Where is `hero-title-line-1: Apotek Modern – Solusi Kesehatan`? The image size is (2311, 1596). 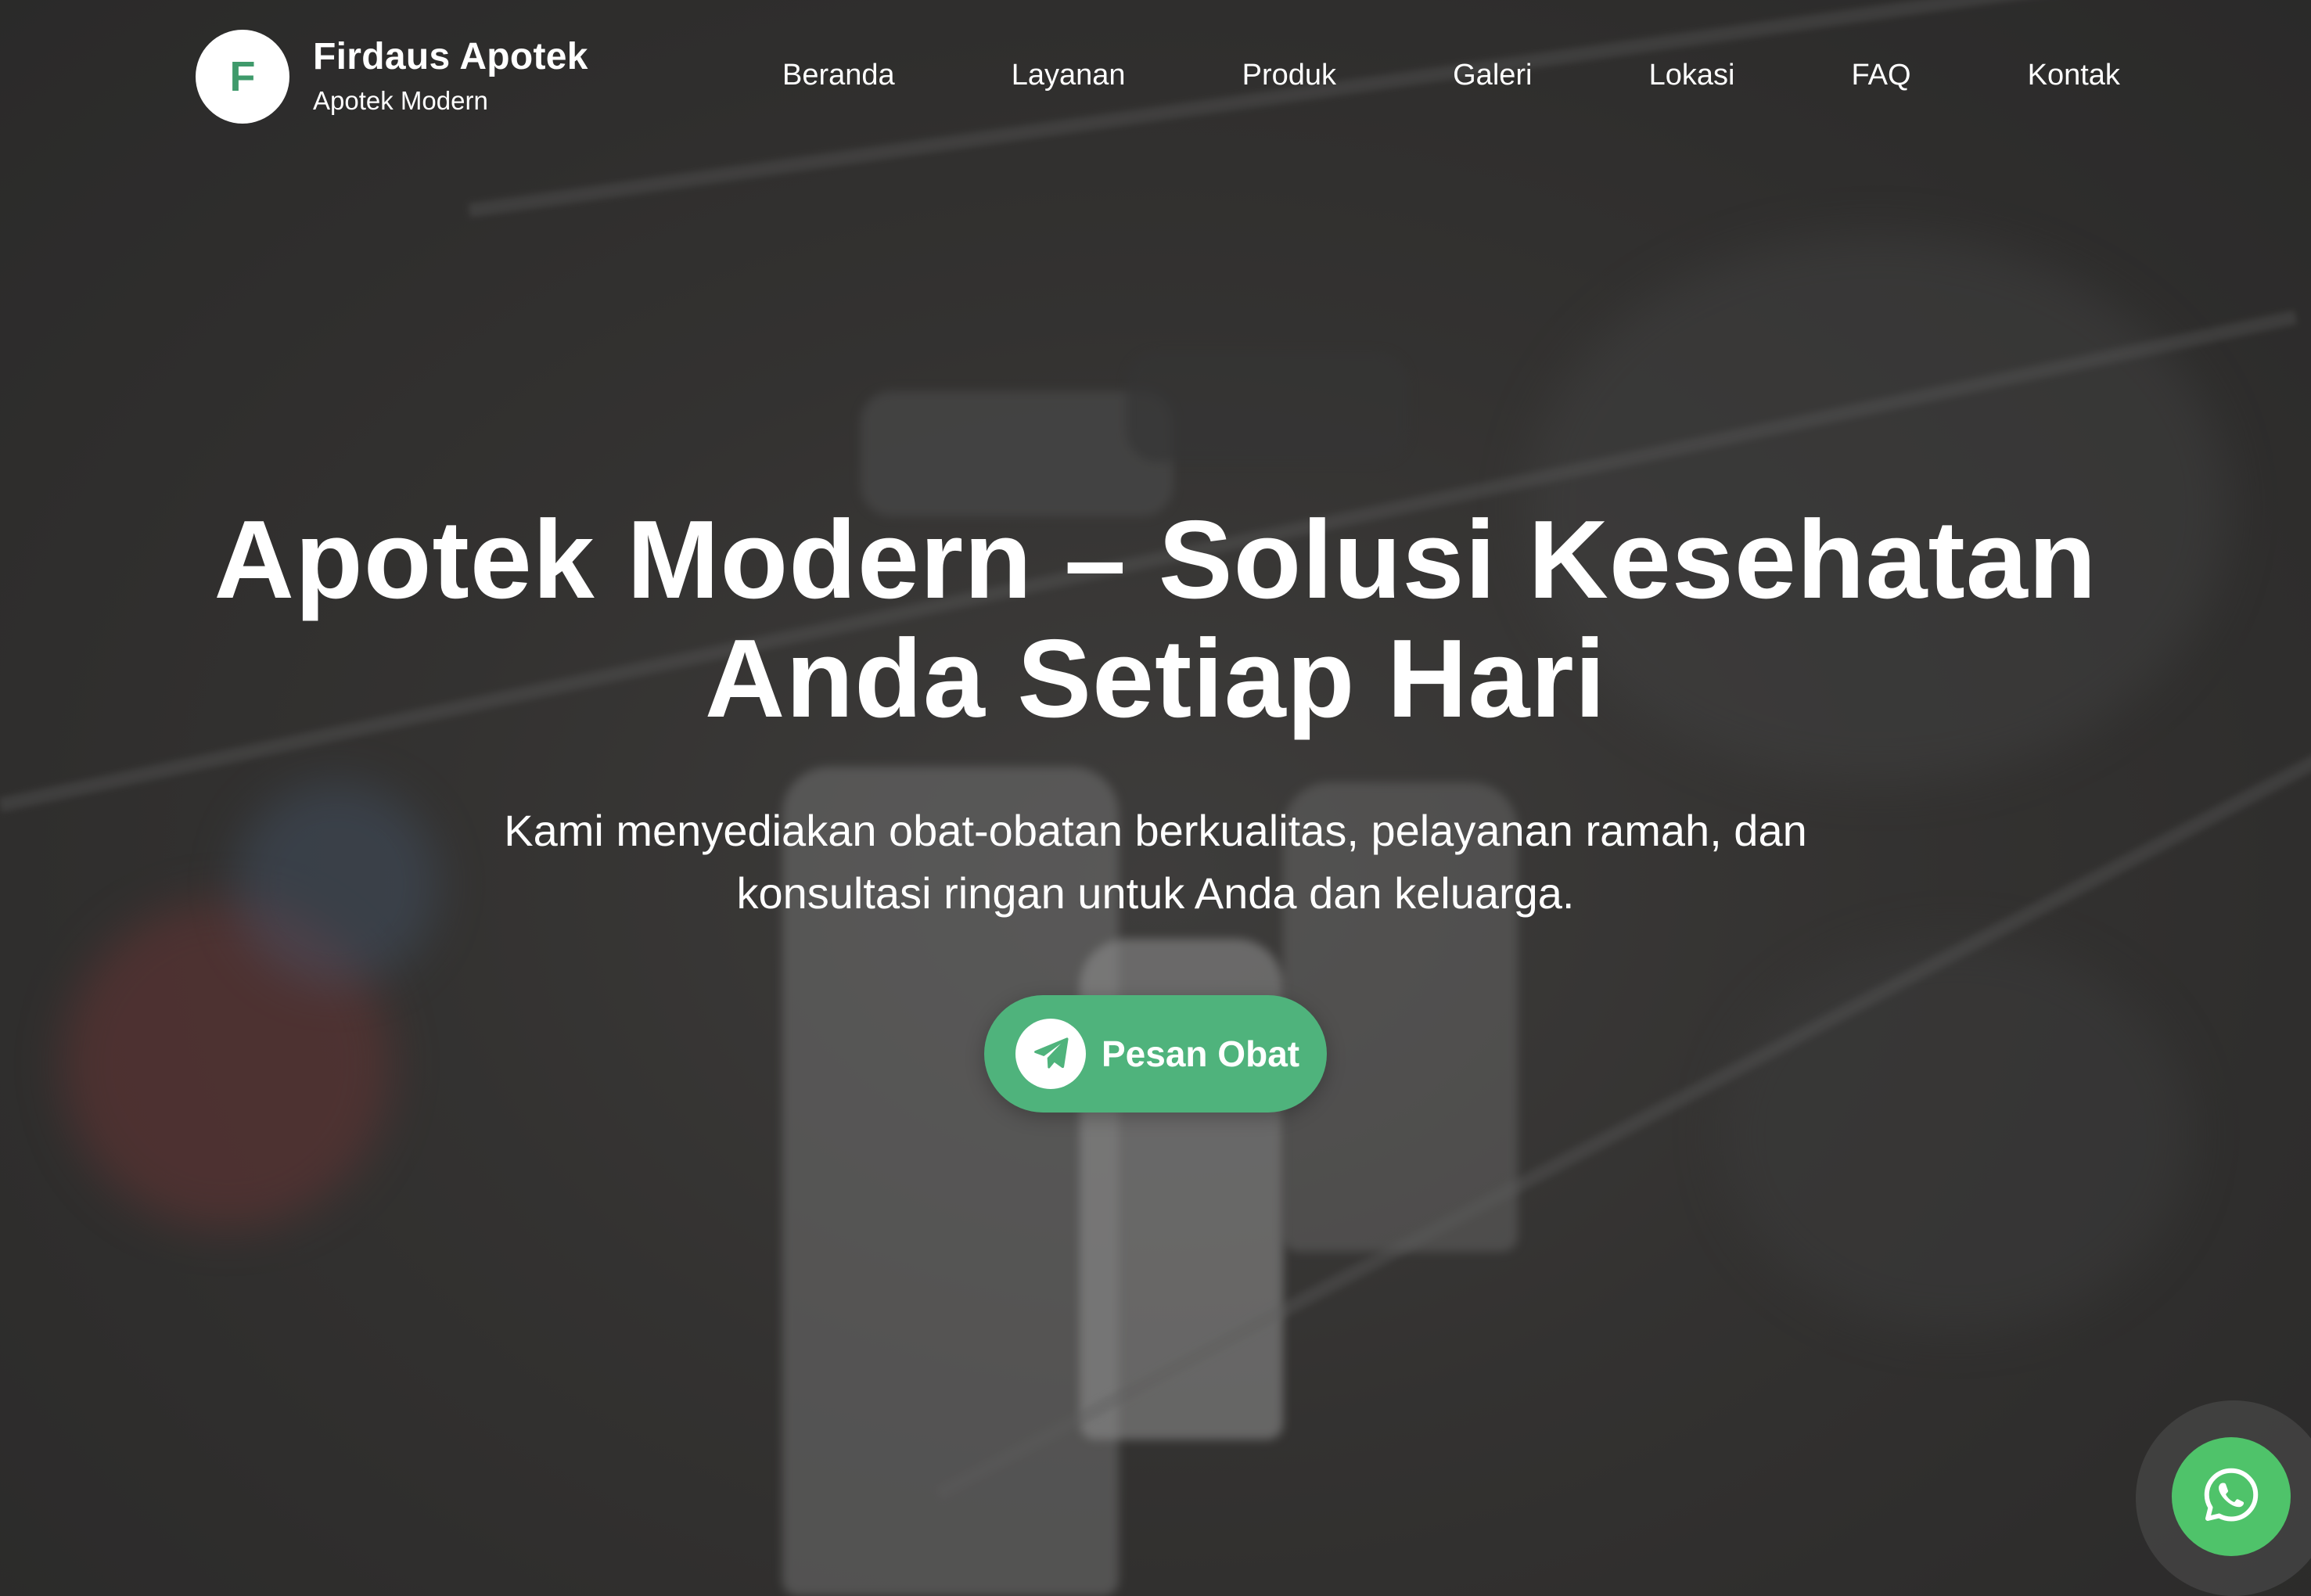
hero-title-line-1: Apotek Modern – Solusi Kesehatan is located at coordinates (1155, 560).